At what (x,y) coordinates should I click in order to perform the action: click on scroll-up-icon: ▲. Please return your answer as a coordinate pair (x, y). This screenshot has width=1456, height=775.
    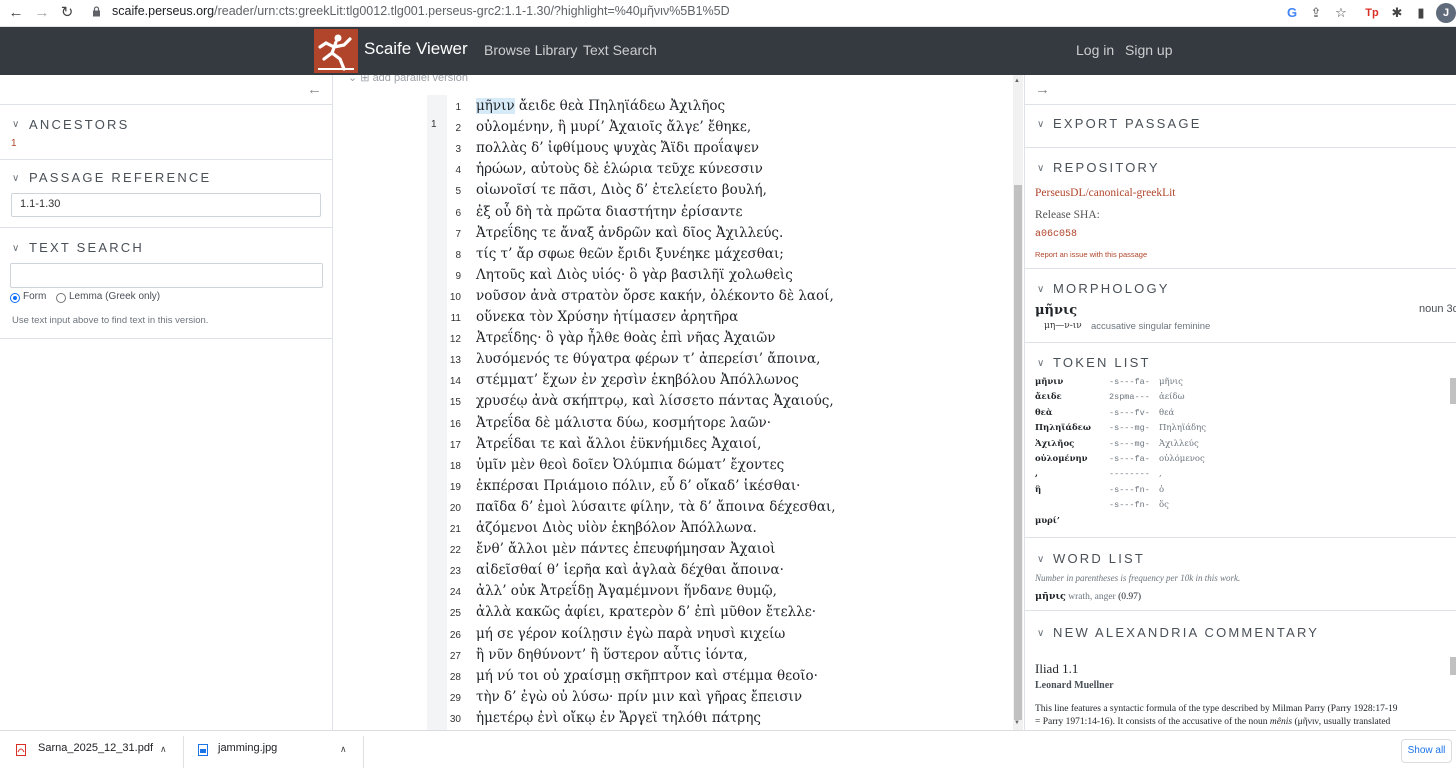
    Looking at the image, I should click on (1017, 81).